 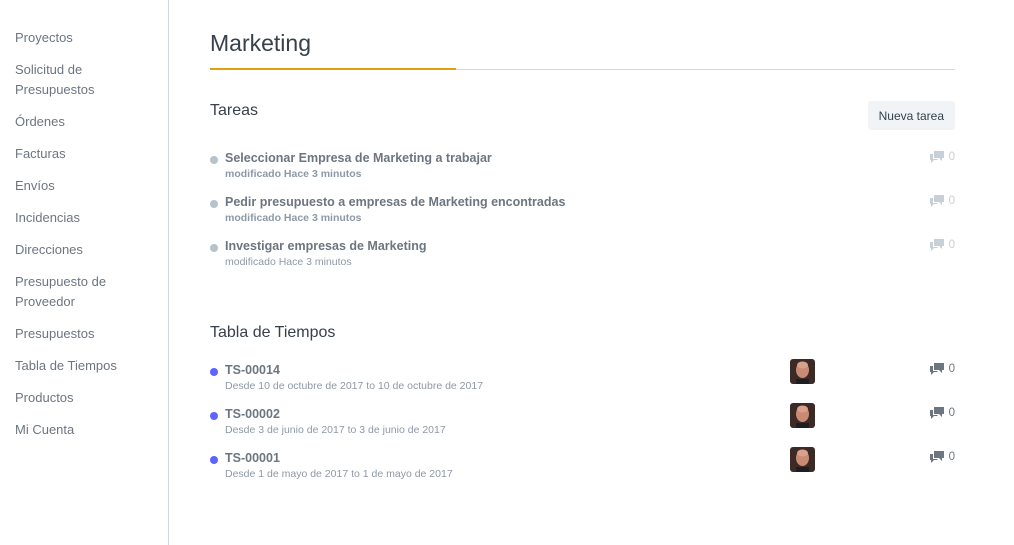 What do you see at coordinates (252, 414) in the screenshot?
I see `timesheet-title: TS-00002` at bounding box center [252, 414].